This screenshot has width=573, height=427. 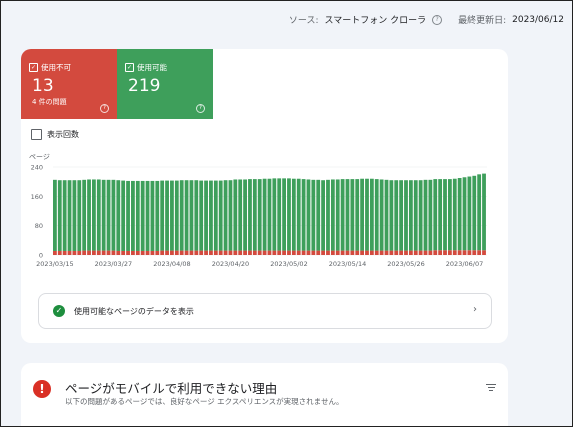 I want to click on error-icon: !, so click(x=42, y=389).